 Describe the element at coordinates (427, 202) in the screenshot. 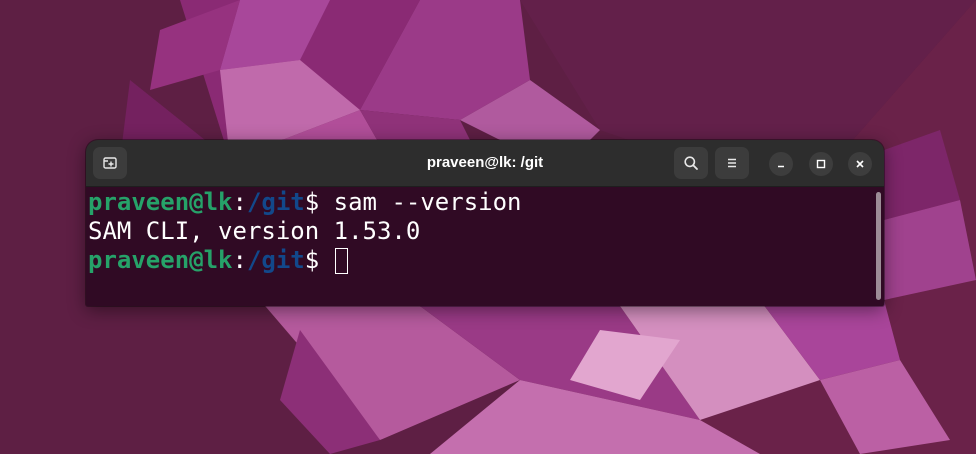

I see `command-text: sam --version` at that location.